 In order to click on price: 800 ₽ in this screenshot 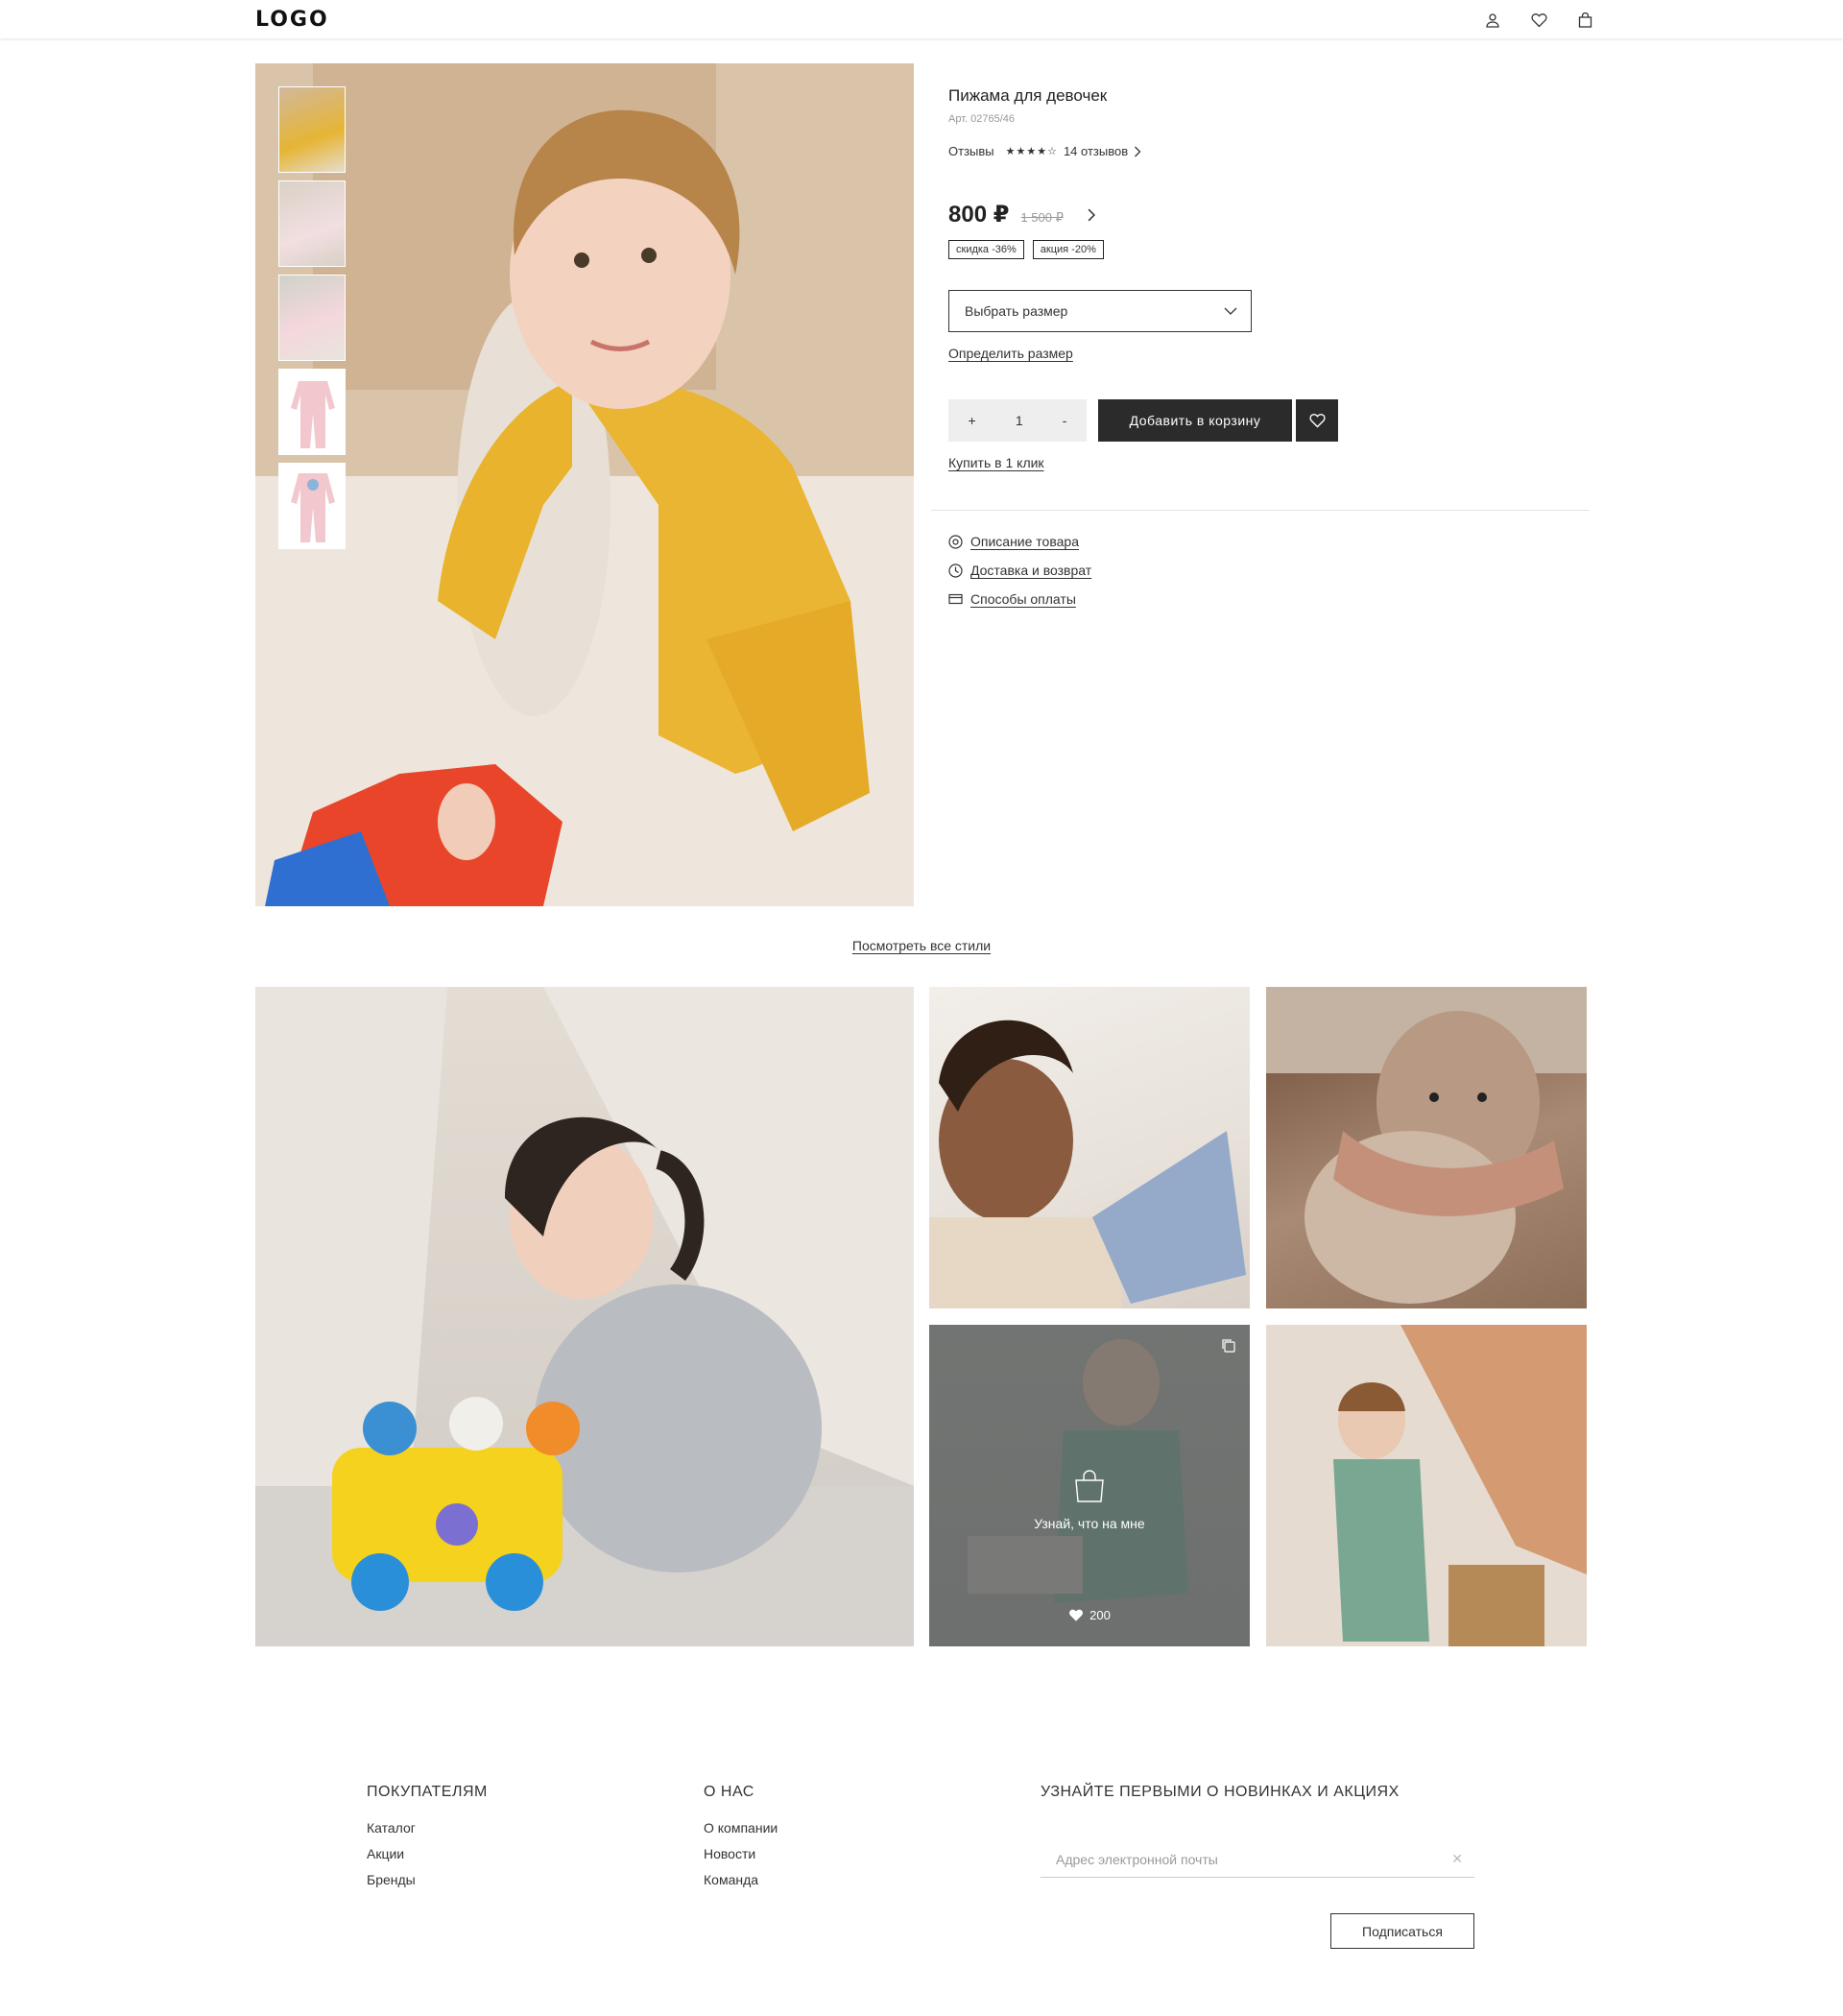, I will do `click(979, 215)`.